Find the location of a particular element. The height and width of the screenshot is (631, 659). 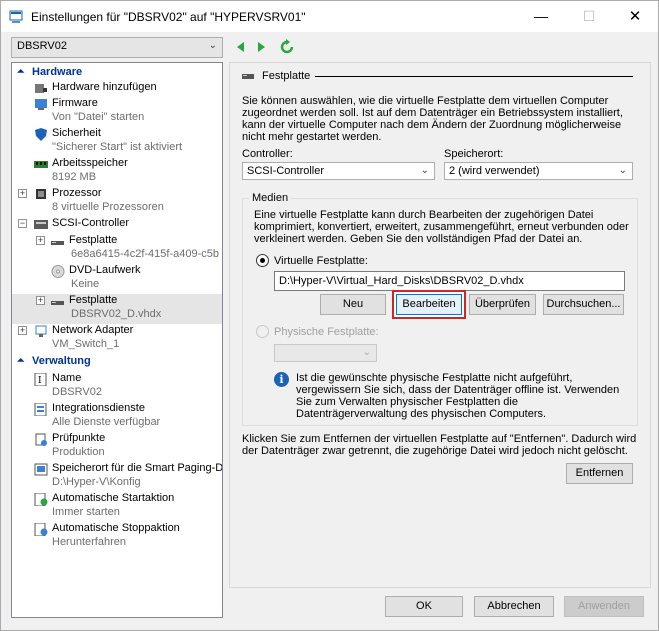

vm-select-value: DBSRV02 is located at coordinates (42, 46).